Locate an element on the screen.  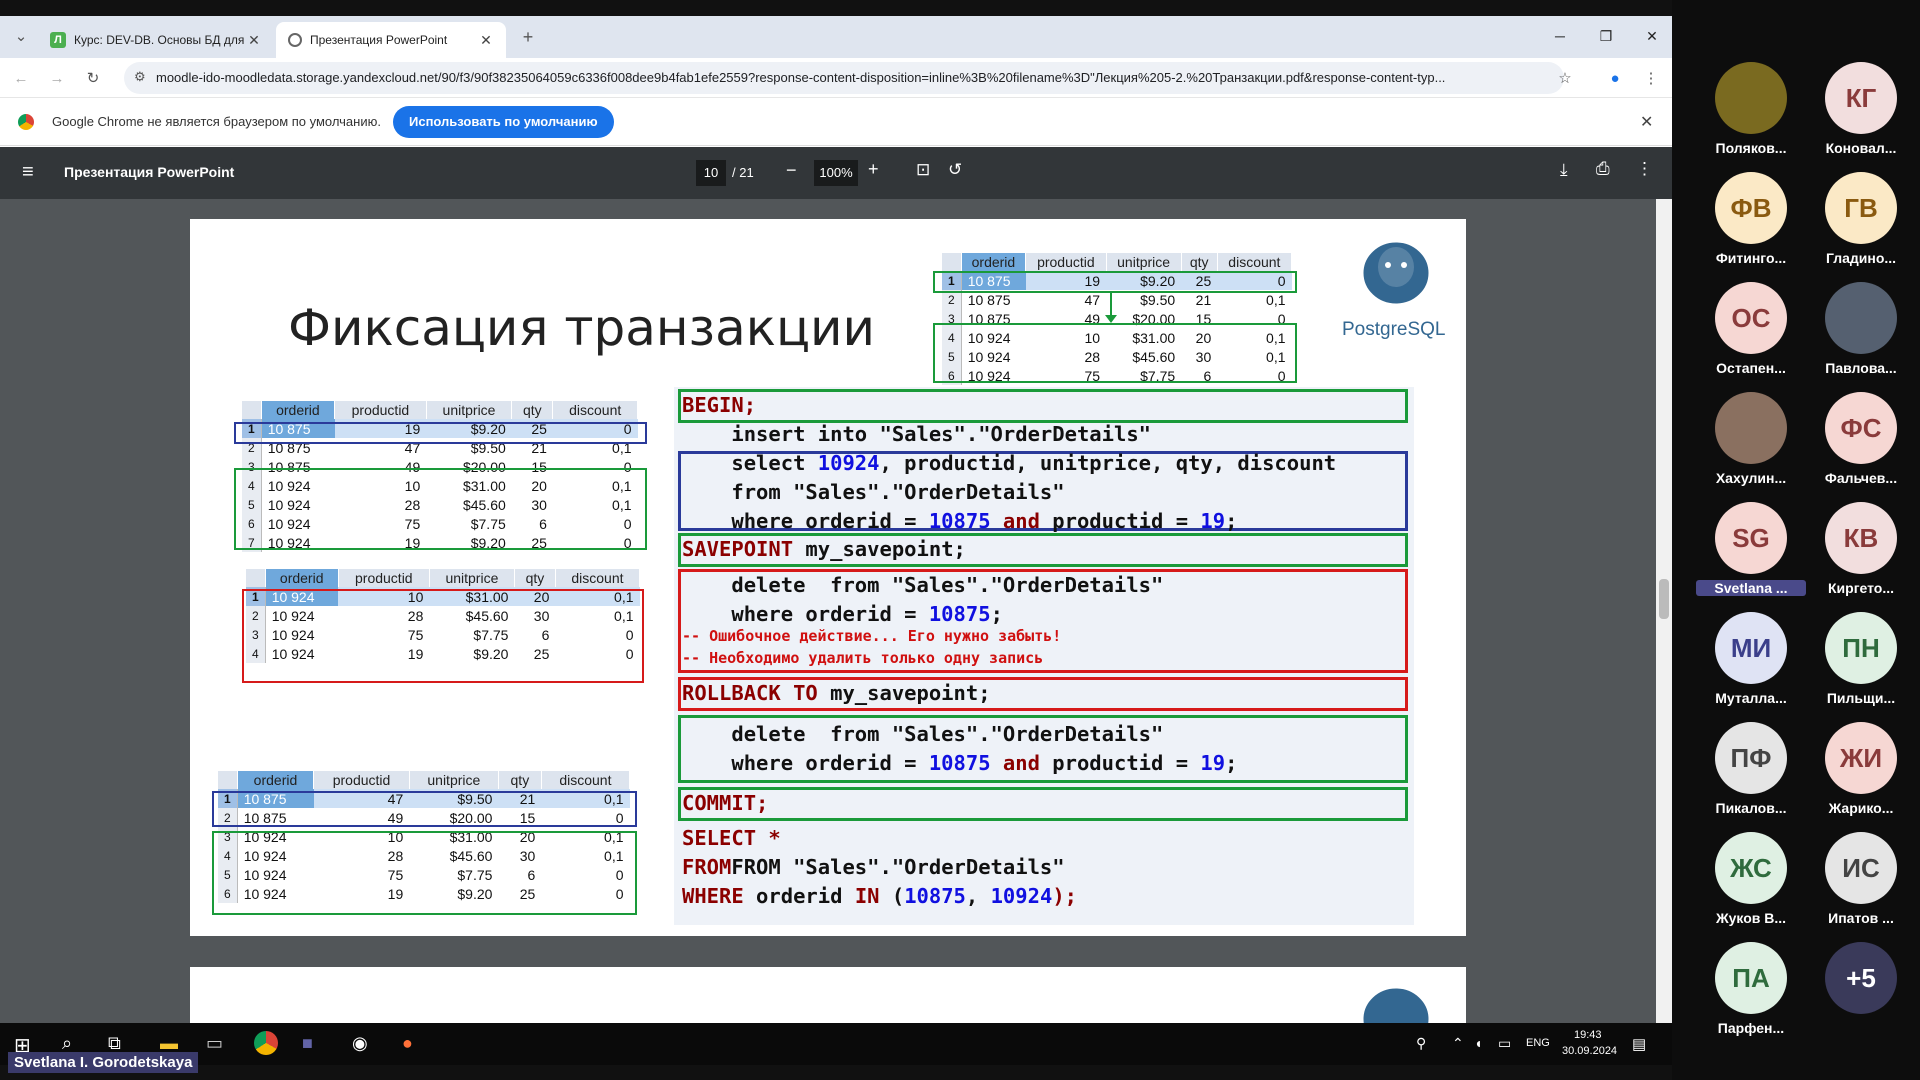
set-default-button: Использовать по умолчанию is located at coordinates (503, 122).